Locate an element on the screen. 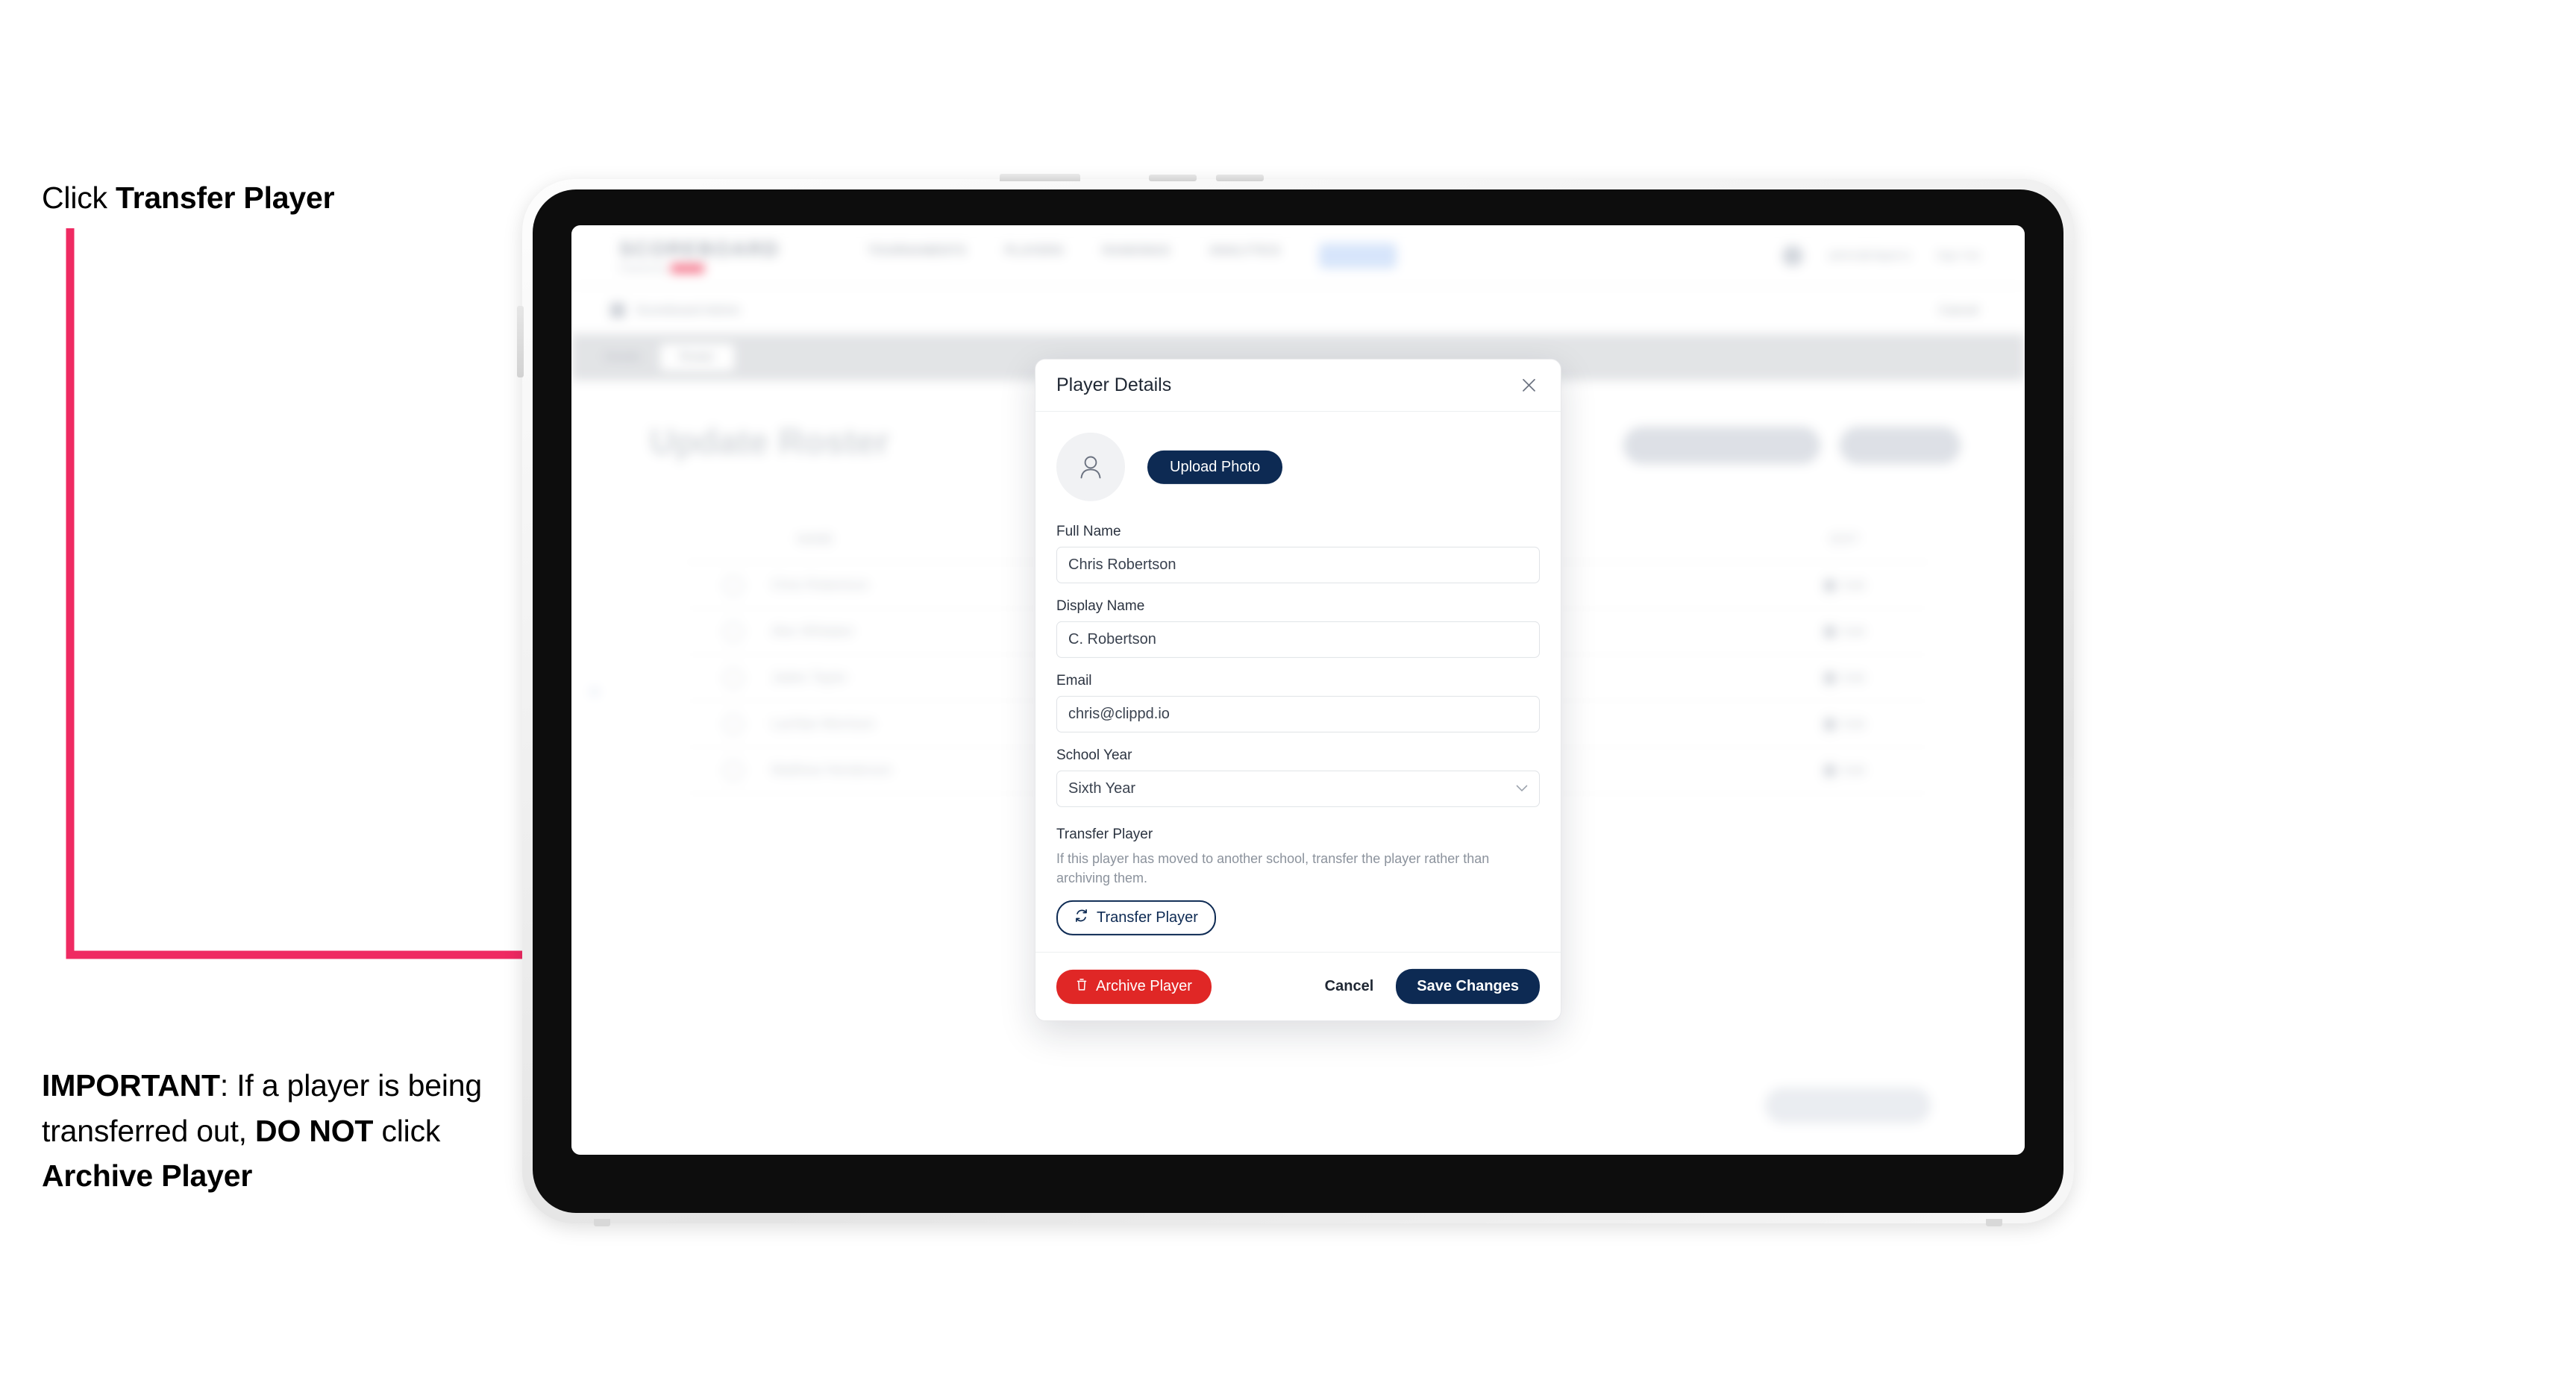 This screenshot has height=1386, width=2576. avatar-placeholder is located at coordinates (1090, 466).